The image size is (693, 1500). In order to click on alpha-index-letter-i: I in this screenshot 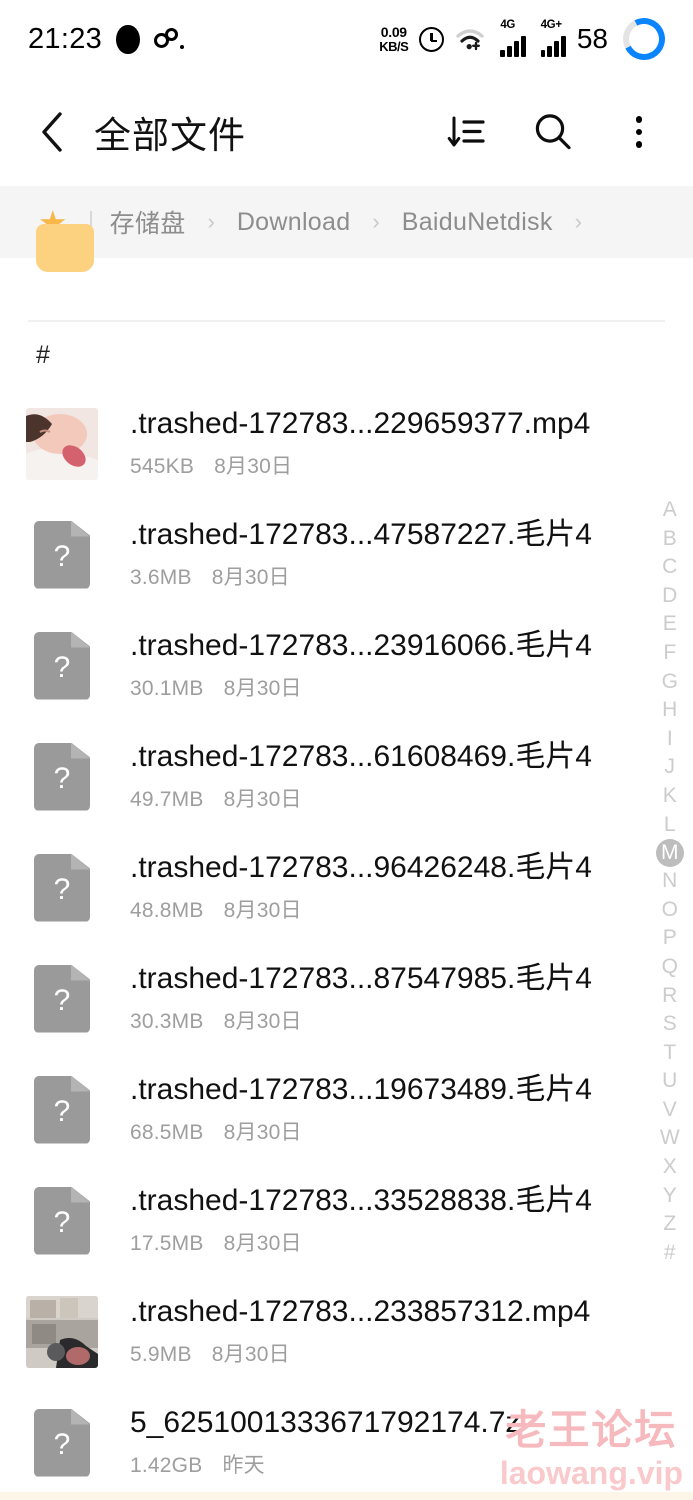, I will do `click(670, 739)`.